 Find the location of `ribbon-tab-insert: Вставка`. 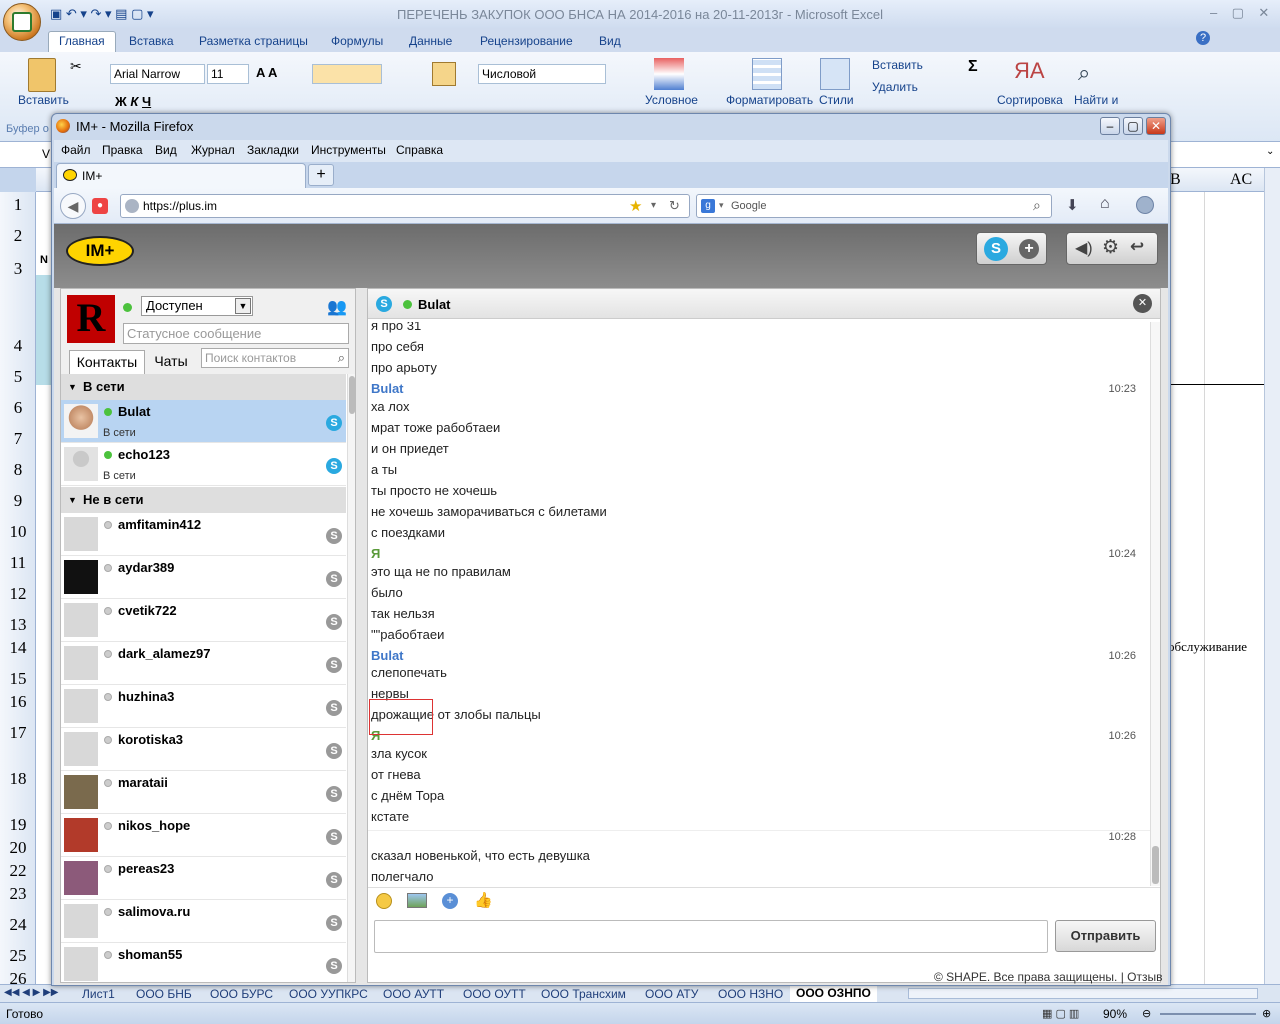

ribbon-tab-insert: Вставка is located at coordinates (151, 42).